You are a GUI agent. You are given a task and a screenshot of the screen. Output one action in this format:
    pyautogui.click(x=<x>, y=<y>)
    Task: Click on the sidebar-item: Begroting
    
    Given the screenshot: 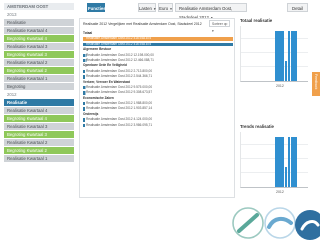 What is the action you would take?
    pyautogui.click(x=39, y=87)
    